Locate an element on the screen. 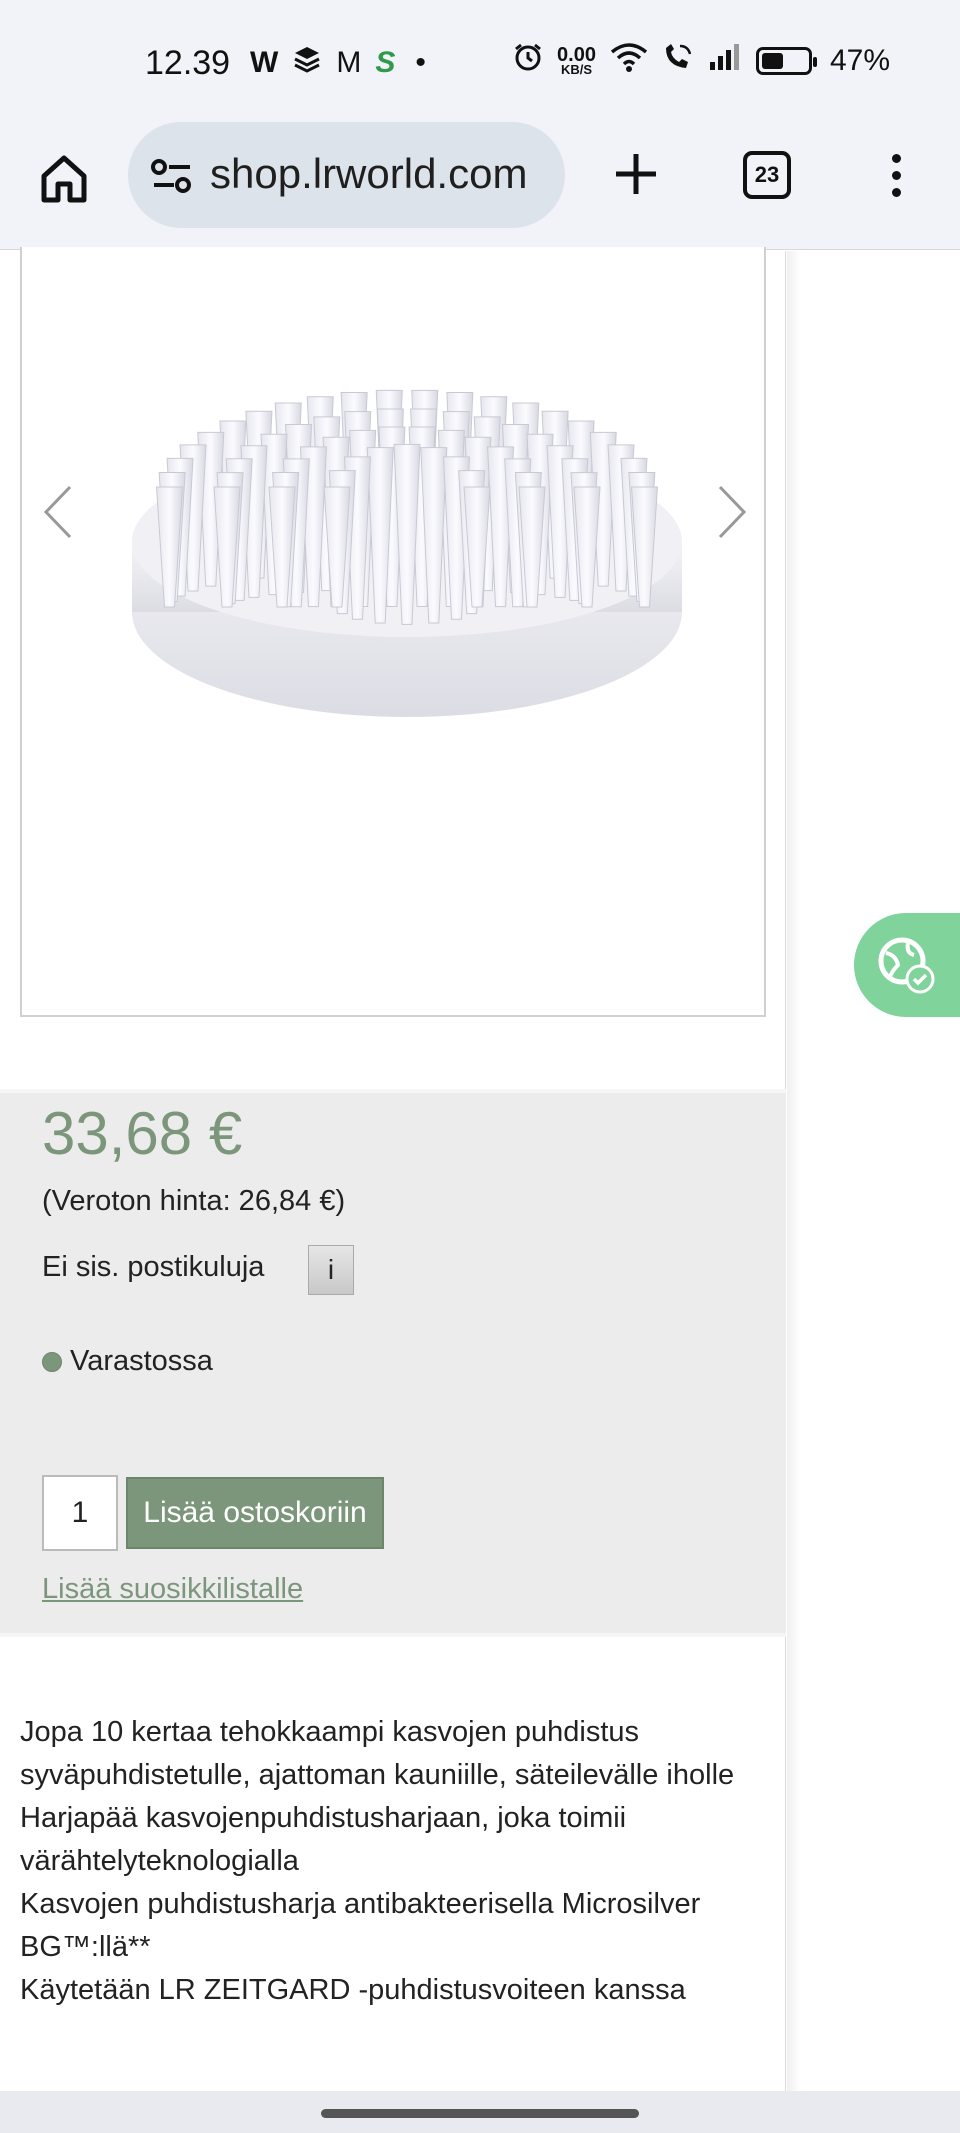 The height and width of the screenshot is (2133, 960). add-to-cart-button: Lisää ostoskoriin is located at coordinates (255, 1513).